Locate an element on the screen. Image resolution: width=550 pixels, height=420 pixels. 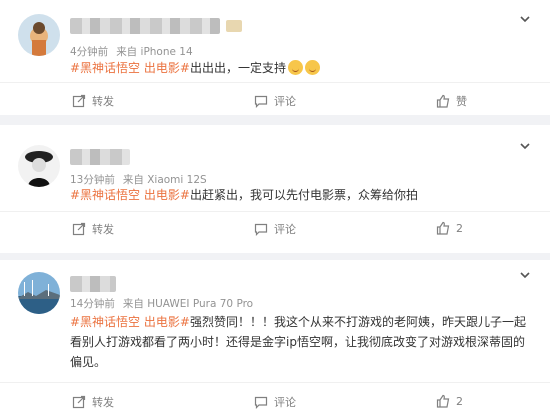
post-body: 出出出，一定支持 is located at coordinates (237, 68).